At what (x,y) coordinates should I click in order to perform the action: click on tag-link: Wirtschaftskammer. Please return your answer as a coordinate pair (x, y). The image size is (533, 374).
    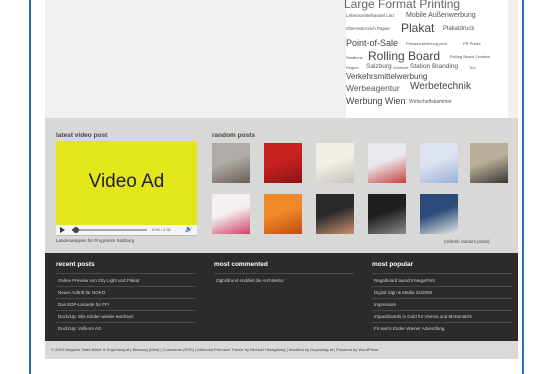
    Looking at the image, I should click on (430, 102).